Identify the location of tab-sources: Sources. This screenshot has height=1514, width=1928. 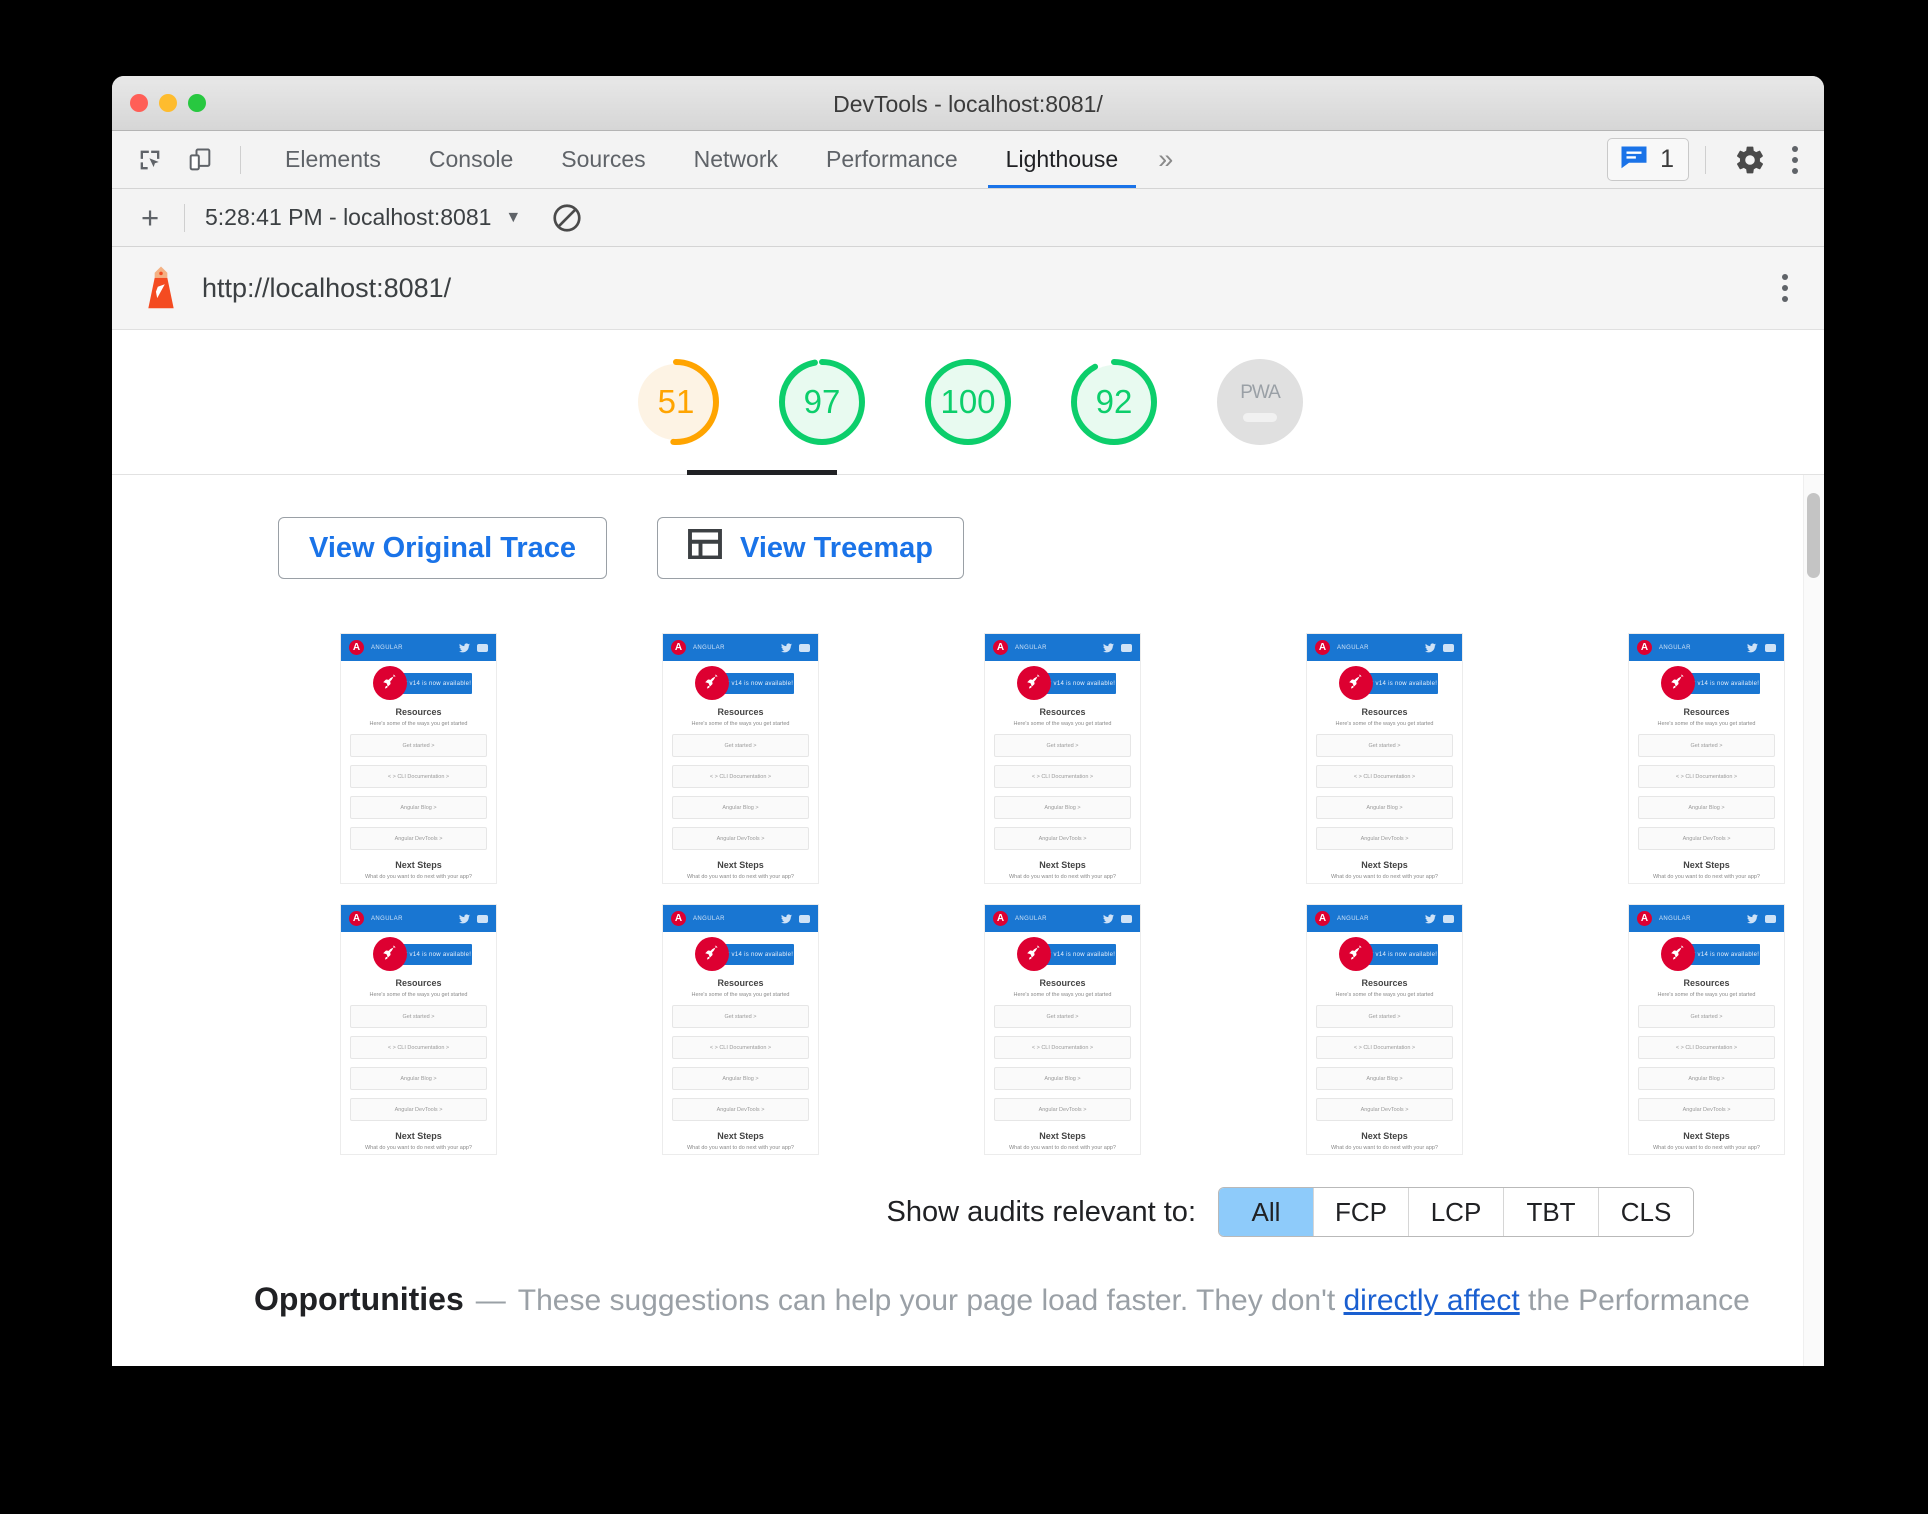
(603, 159).